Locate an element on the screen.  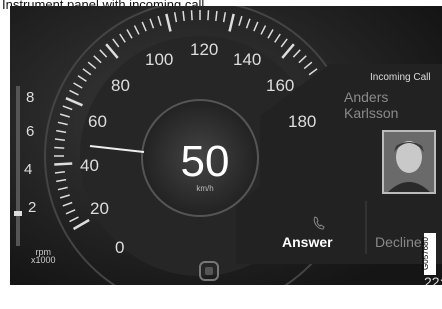
speed-tick-60: 60 is located at coordinates (97, 121).